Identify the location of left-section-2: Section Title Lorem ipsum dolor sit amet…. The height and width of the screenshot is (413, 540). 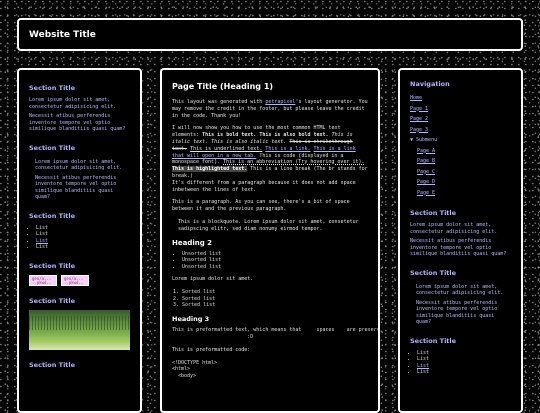
(79, 172).